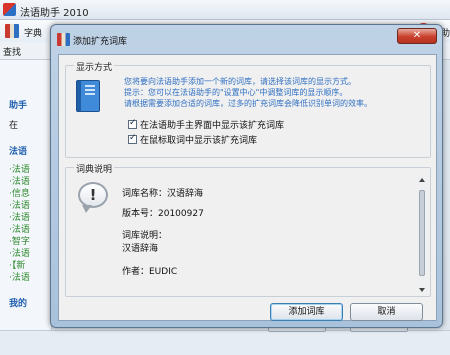 Image resolution: width=450 pixels, height=355 pixels. I want to click on option-label: 在法语助手主界面中显示该扩充词库, so click(212, 126).